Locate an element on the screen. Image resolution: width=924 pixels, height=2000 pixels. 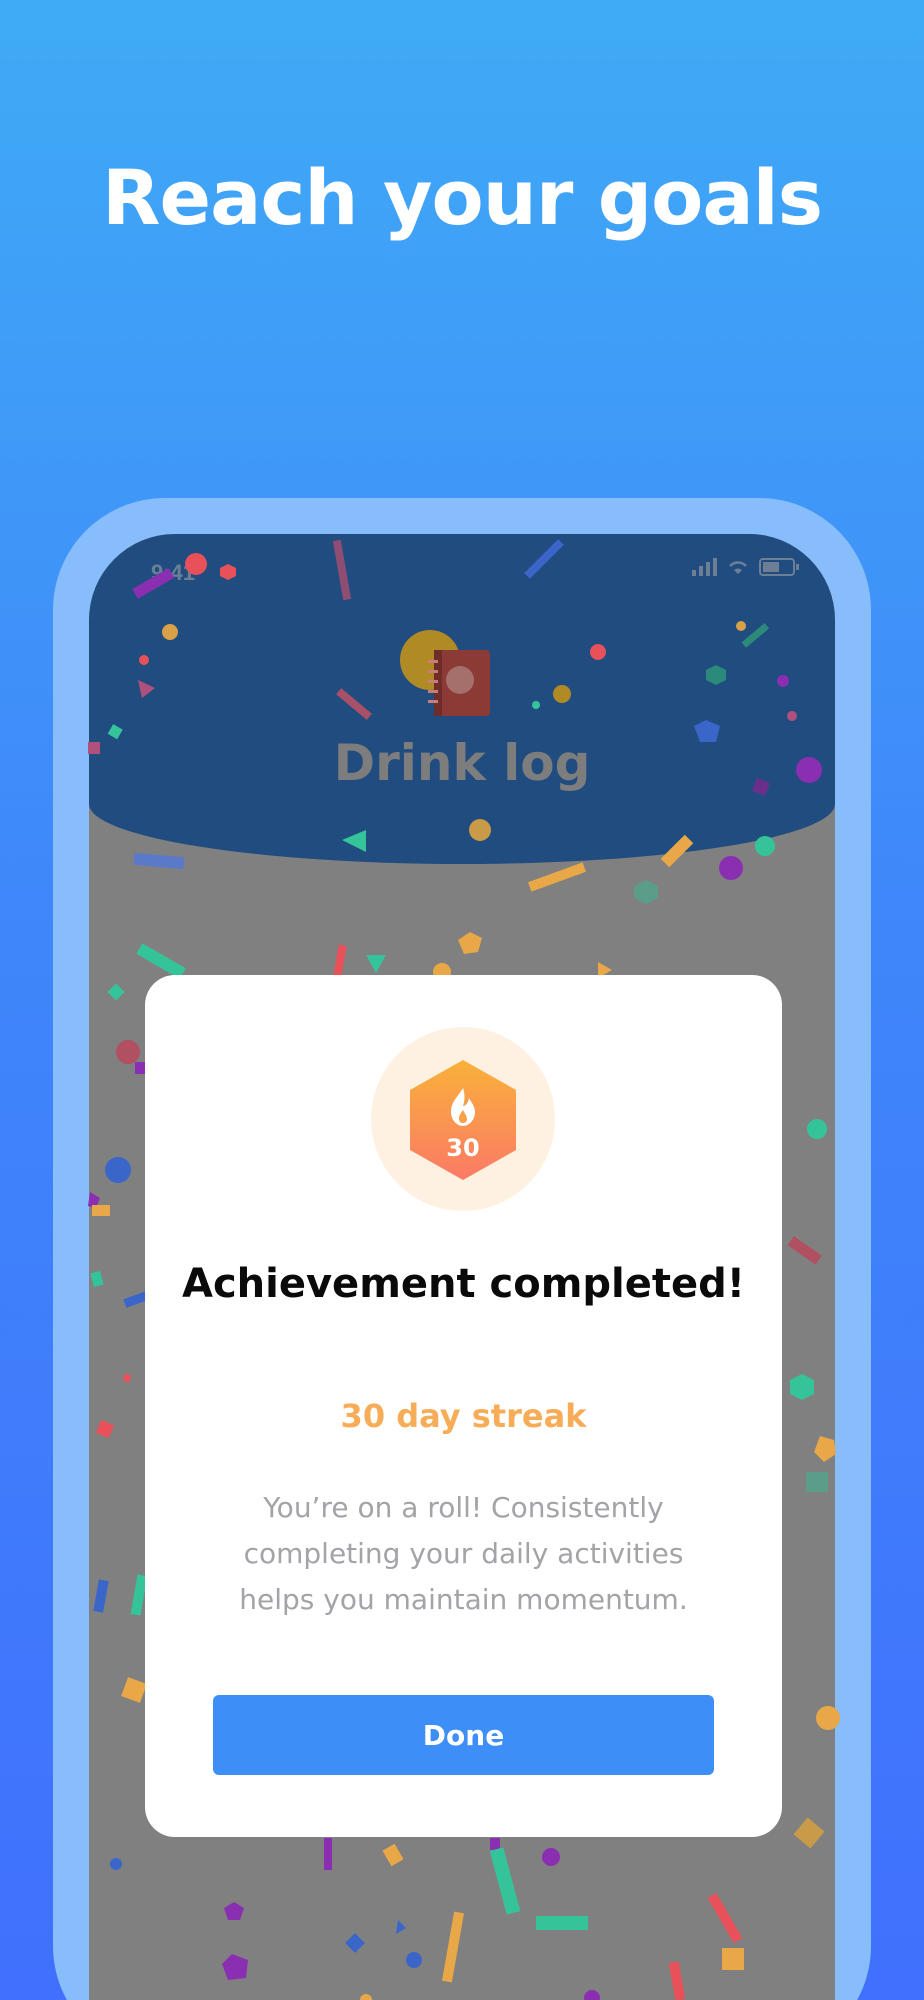
headline: Reach your goals is located at coordinates (462, 197).